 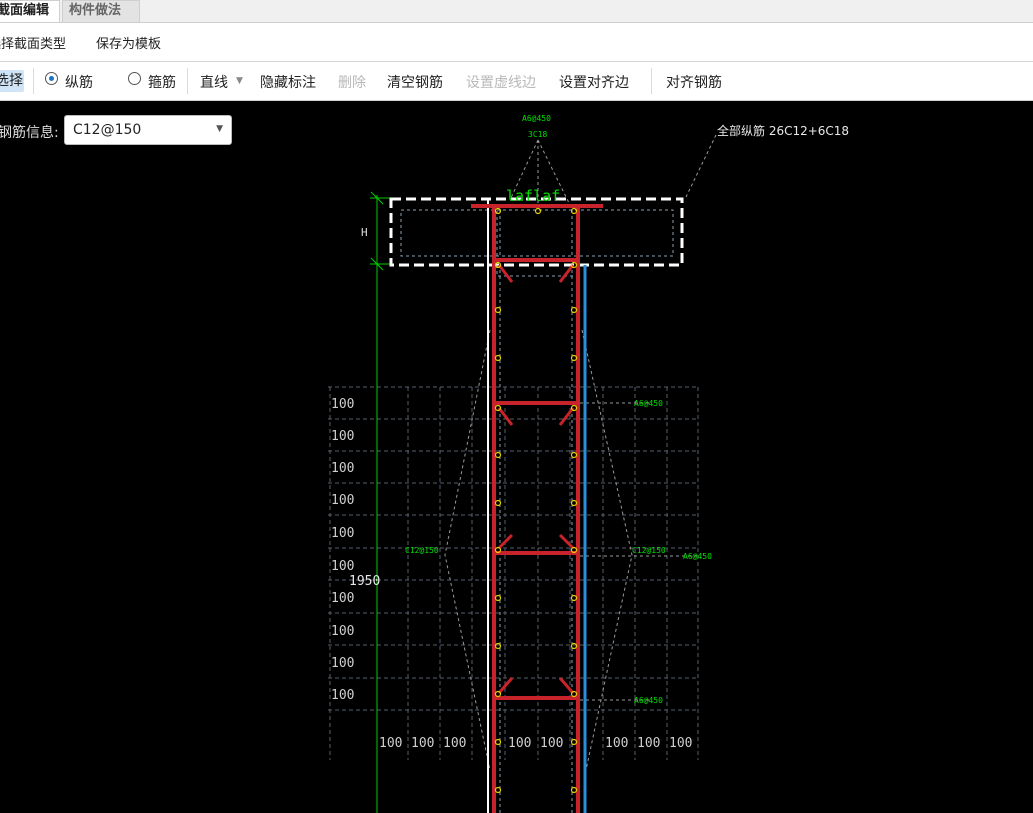 What do you see at coordinates (594, 82) in the screenshot?
I see `set-align-edge-button: 设置对齐边` at bounding box center [594, 82].